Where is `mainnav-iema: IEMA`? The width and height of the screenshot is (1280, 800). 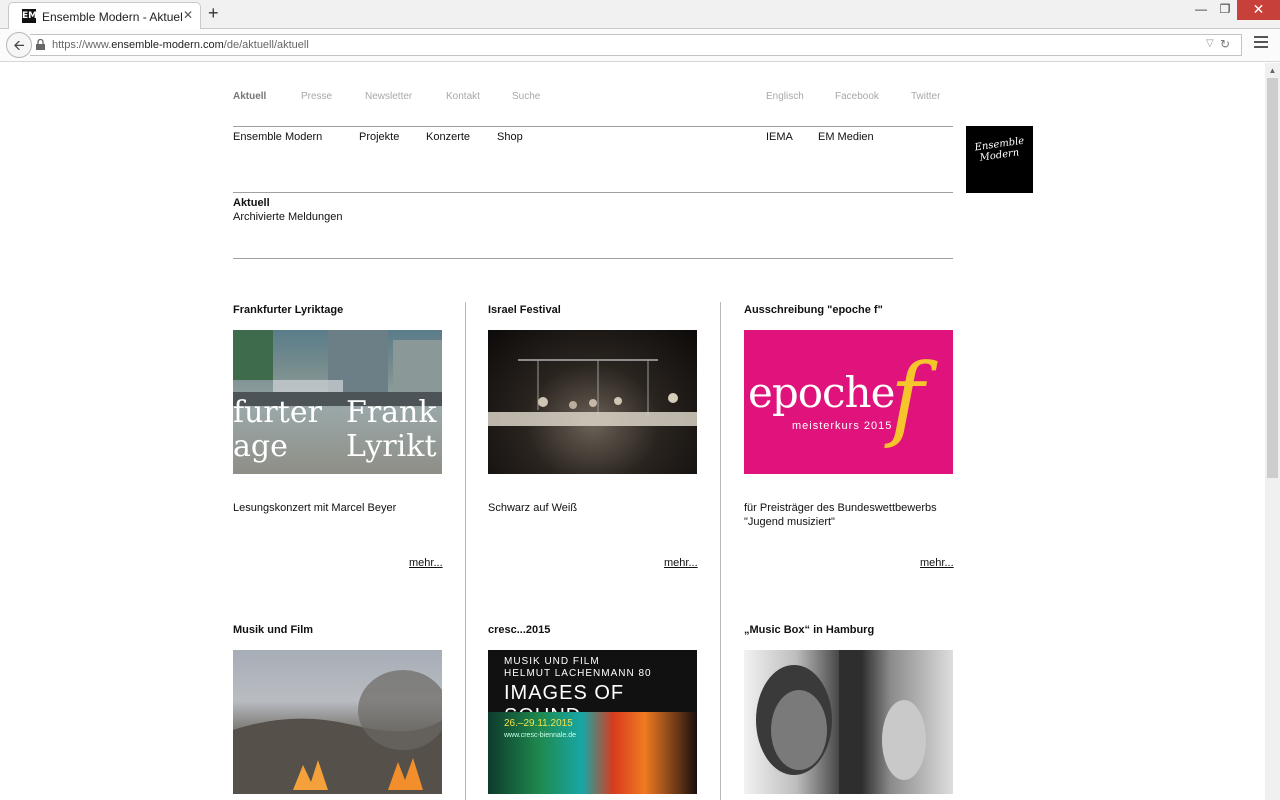 mainnav-iema: IEMA is located at coordinates (779, 137).